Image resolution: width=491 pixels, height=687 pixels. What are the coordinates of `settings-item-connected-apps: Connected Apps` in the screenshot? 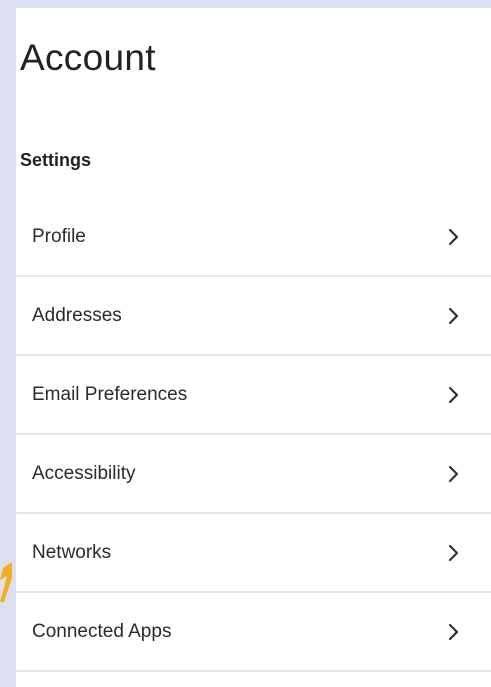 It's located at (253, 632).